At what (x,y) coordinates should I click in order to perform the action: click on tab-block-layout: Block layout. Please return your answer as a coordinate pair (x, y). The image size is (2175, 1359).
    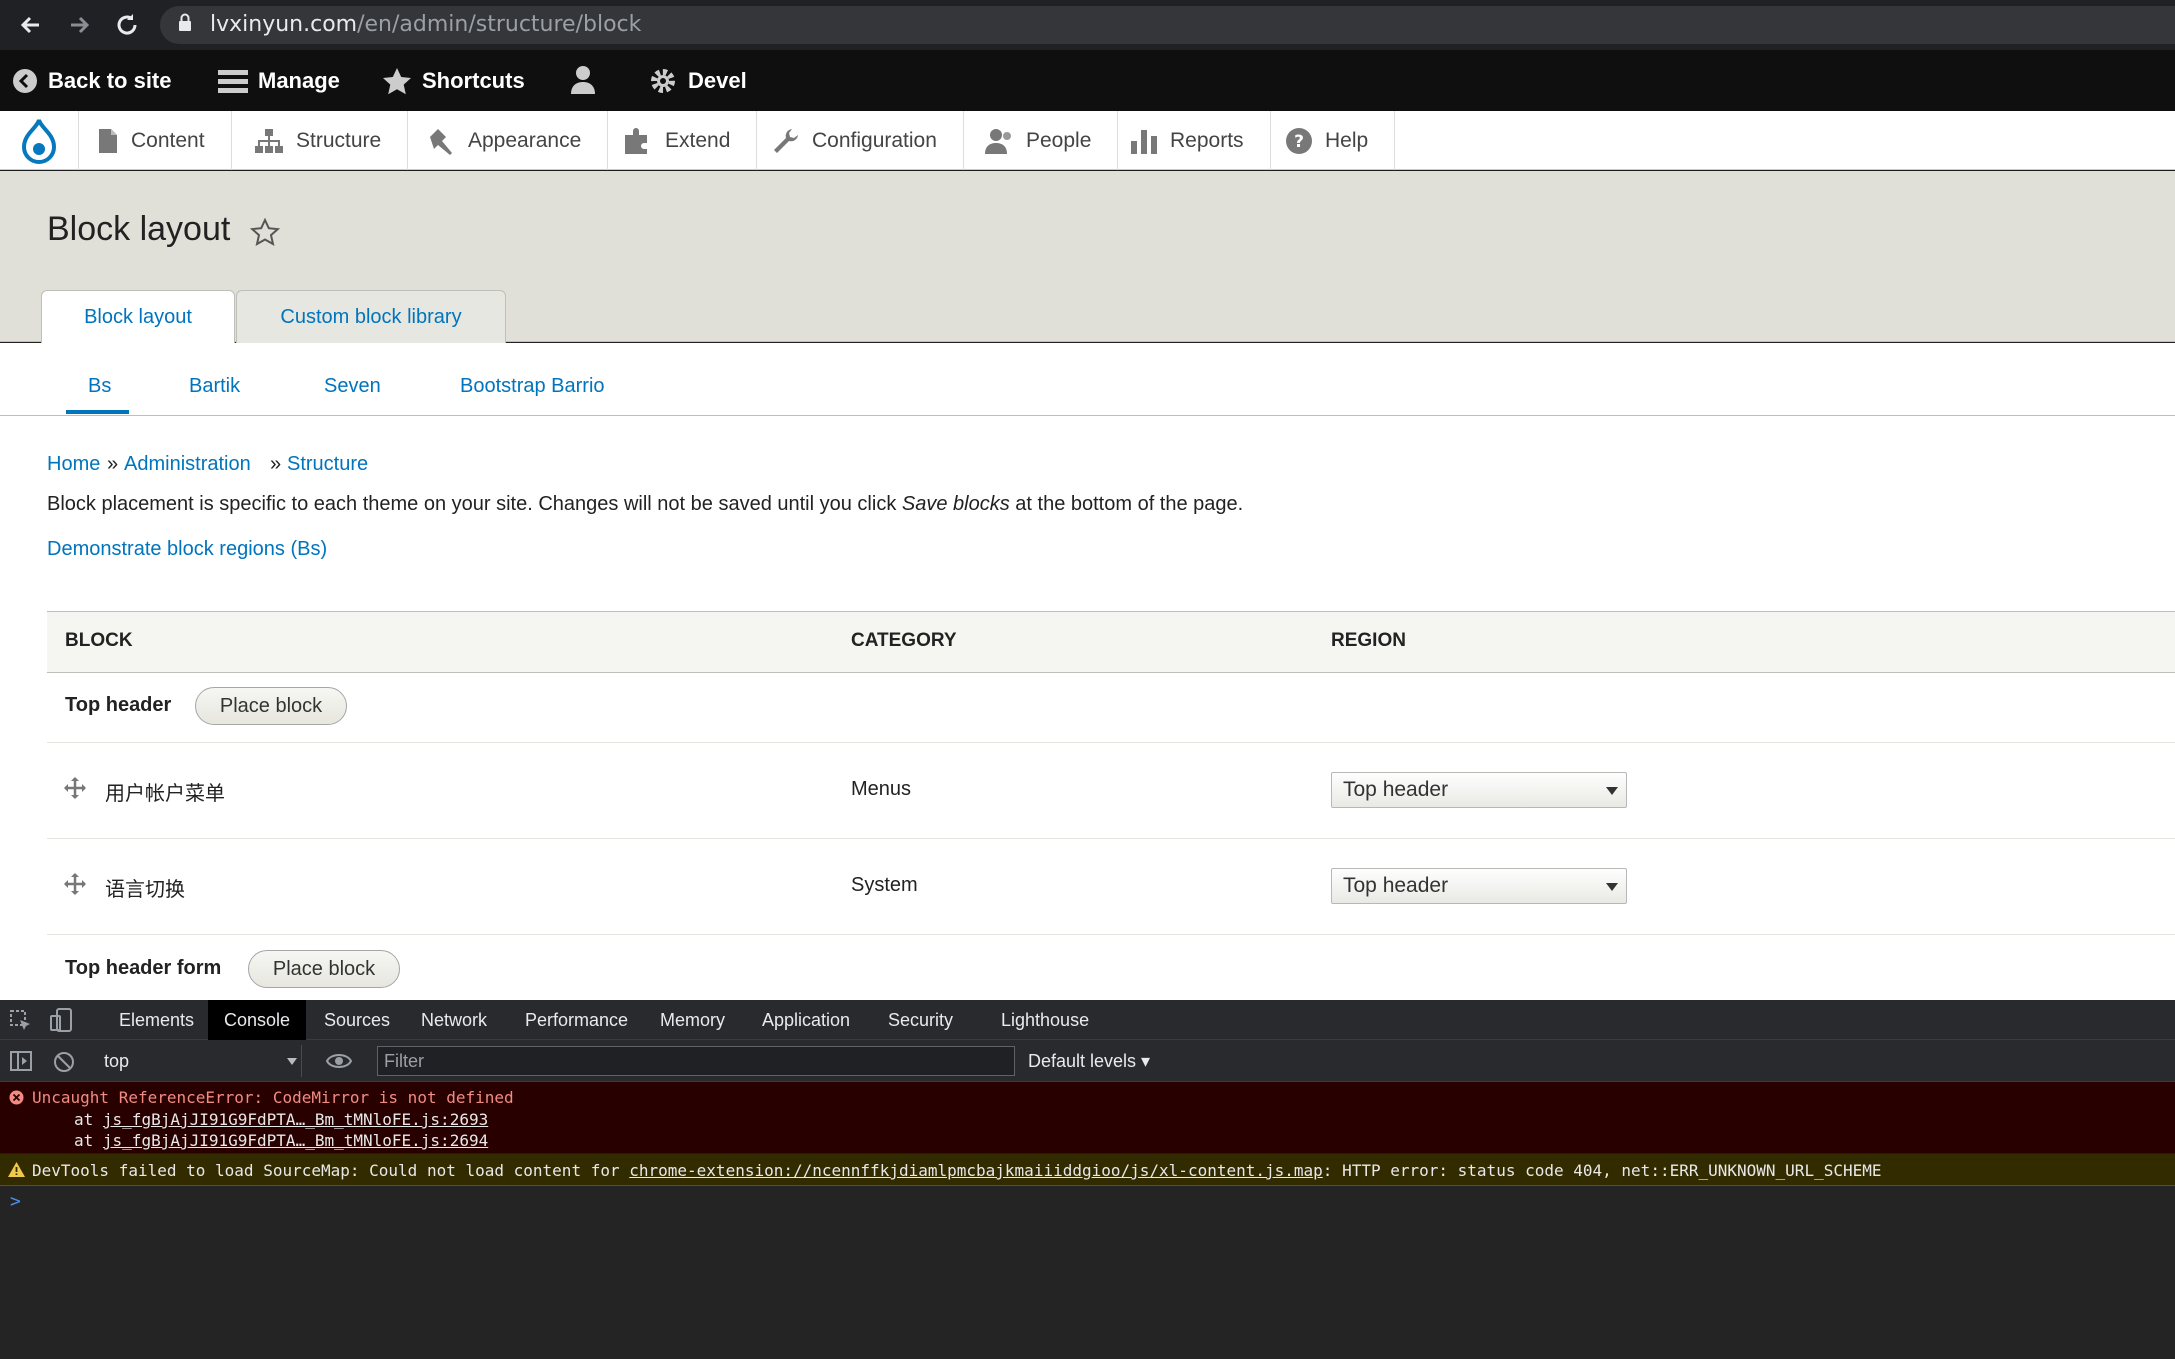
    Looking at the image, I should click on (138, 317).